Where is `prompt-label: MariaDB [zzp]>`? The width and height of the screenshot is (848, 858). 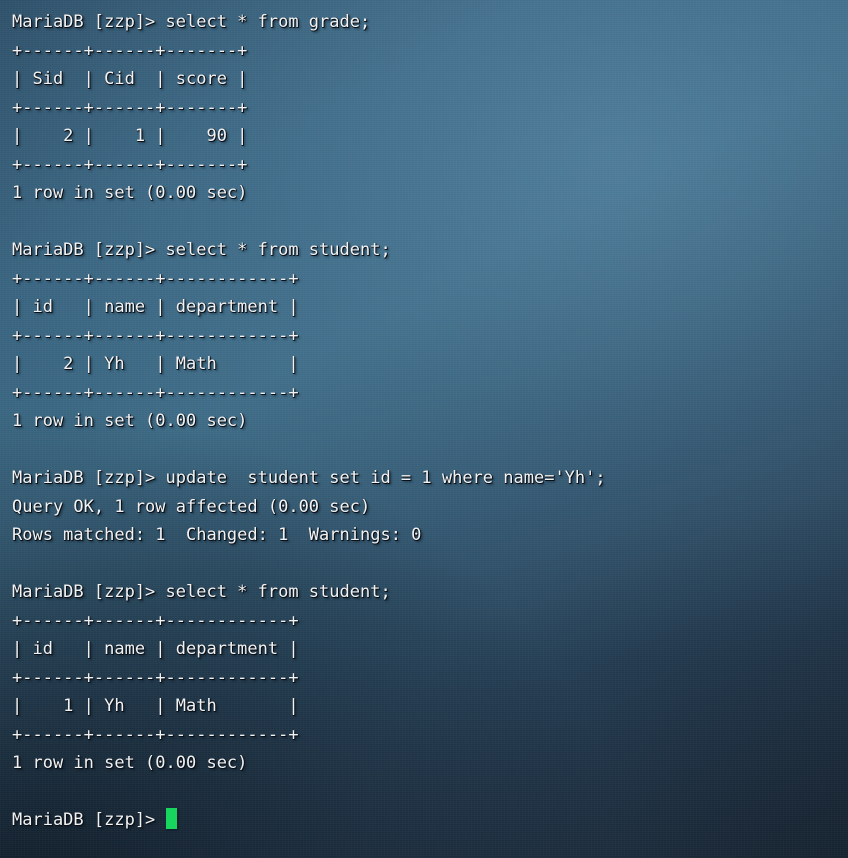 prompt-label: MariaDB [zzp]> is located at coordinates (89, 820).